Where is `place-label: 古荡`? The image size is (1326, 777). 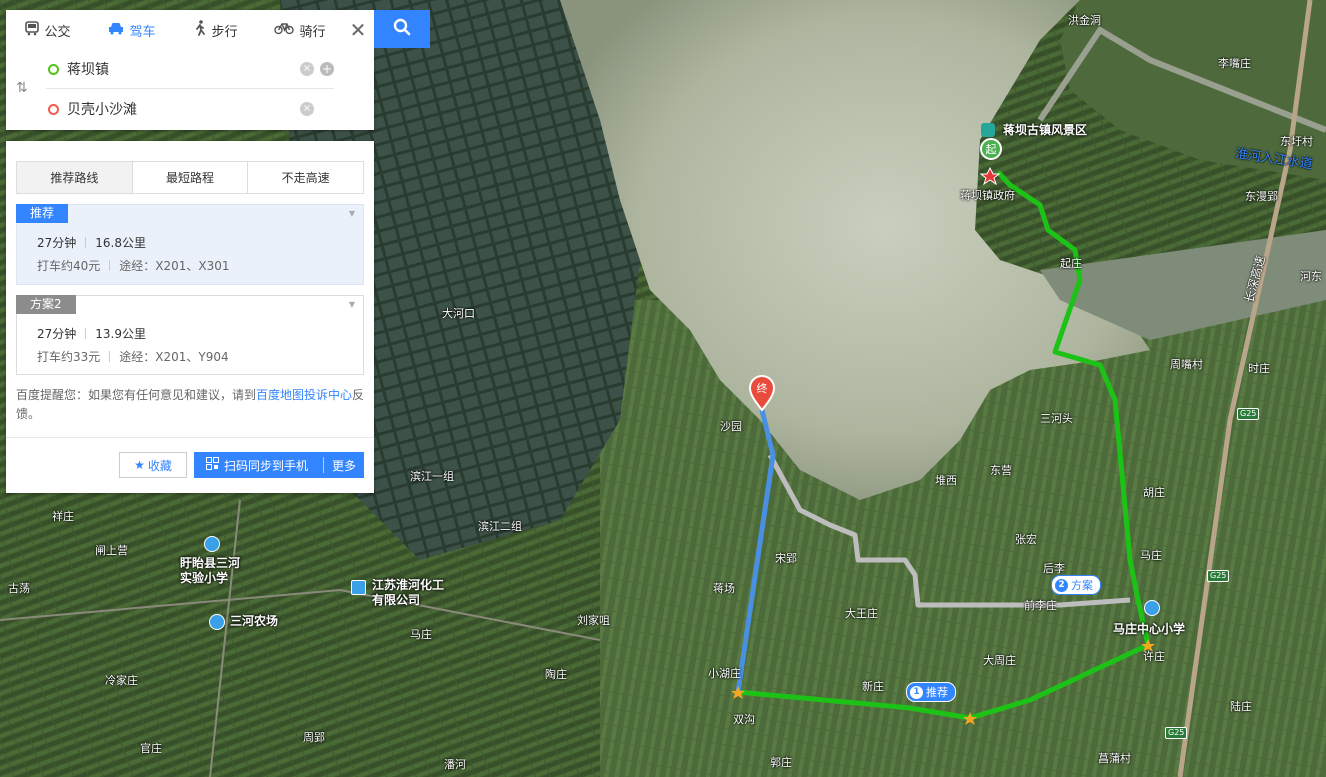
place-label: 古荡 is located at coordinates (19, 588).